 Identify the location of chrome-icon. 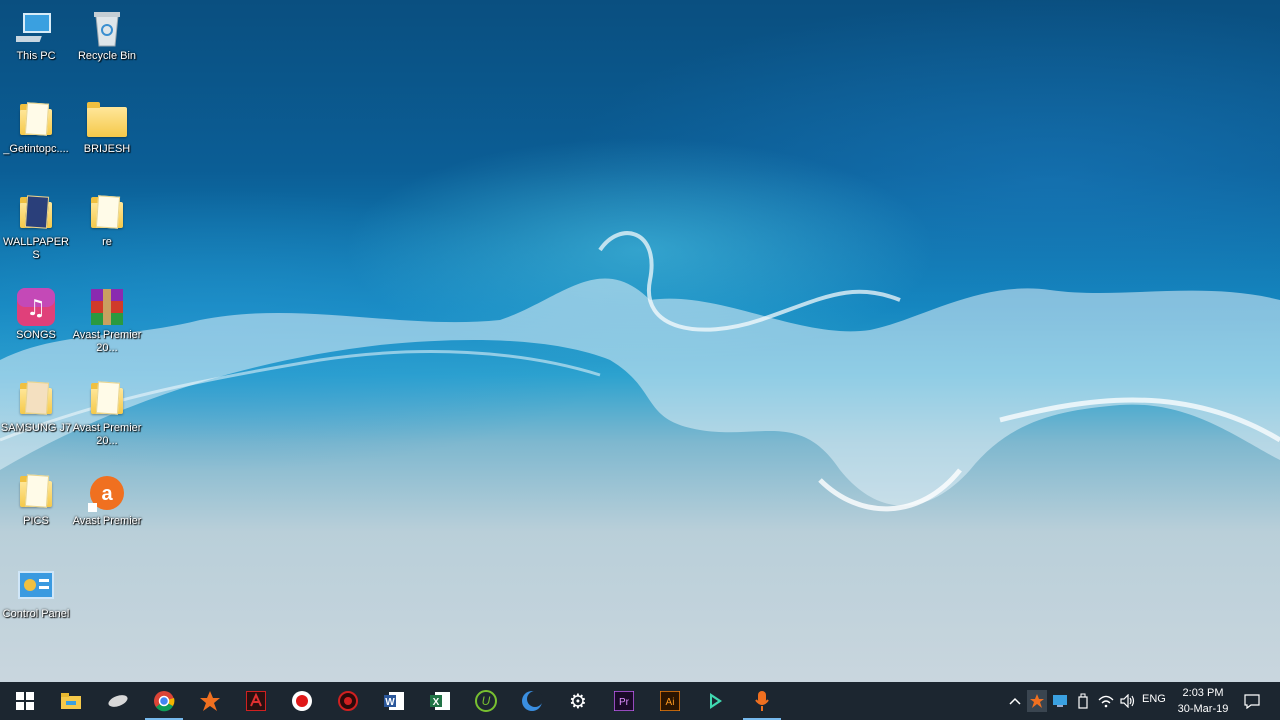
(164, 701).